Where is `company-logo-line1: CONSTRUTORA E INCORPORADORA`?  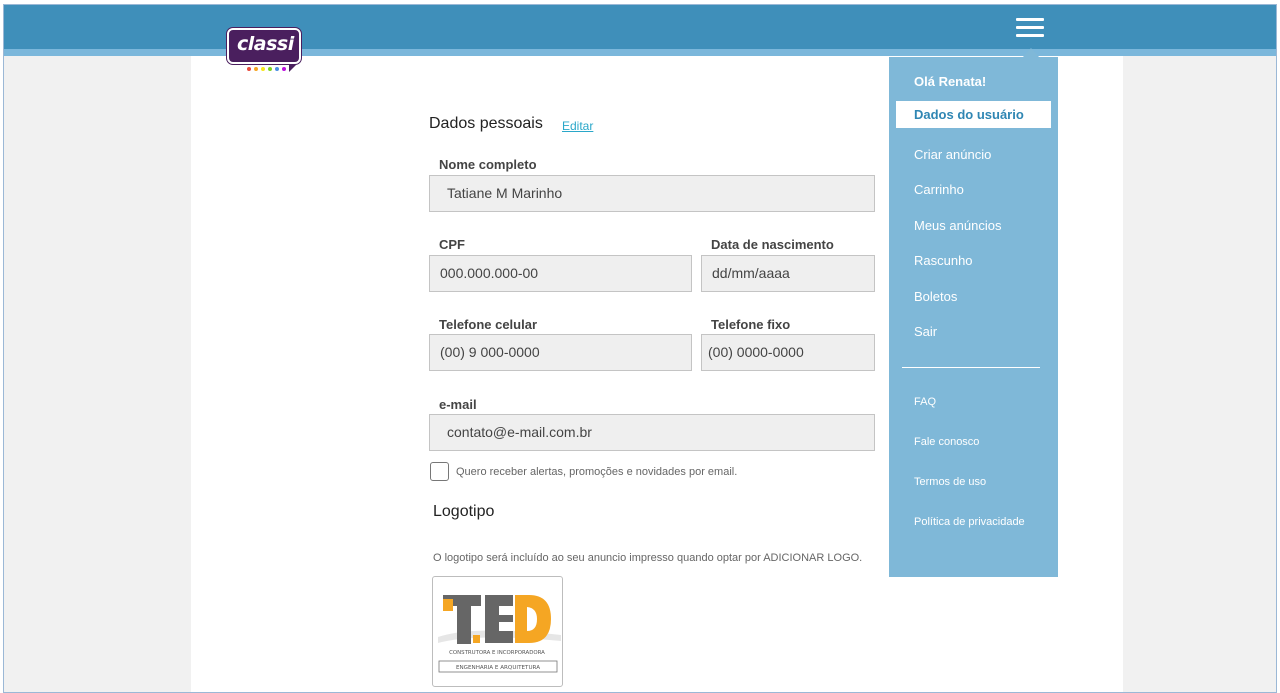
company-logo-line1: CONSTRUTORA E INCORPORADORA is located at coordinates (497, 653).